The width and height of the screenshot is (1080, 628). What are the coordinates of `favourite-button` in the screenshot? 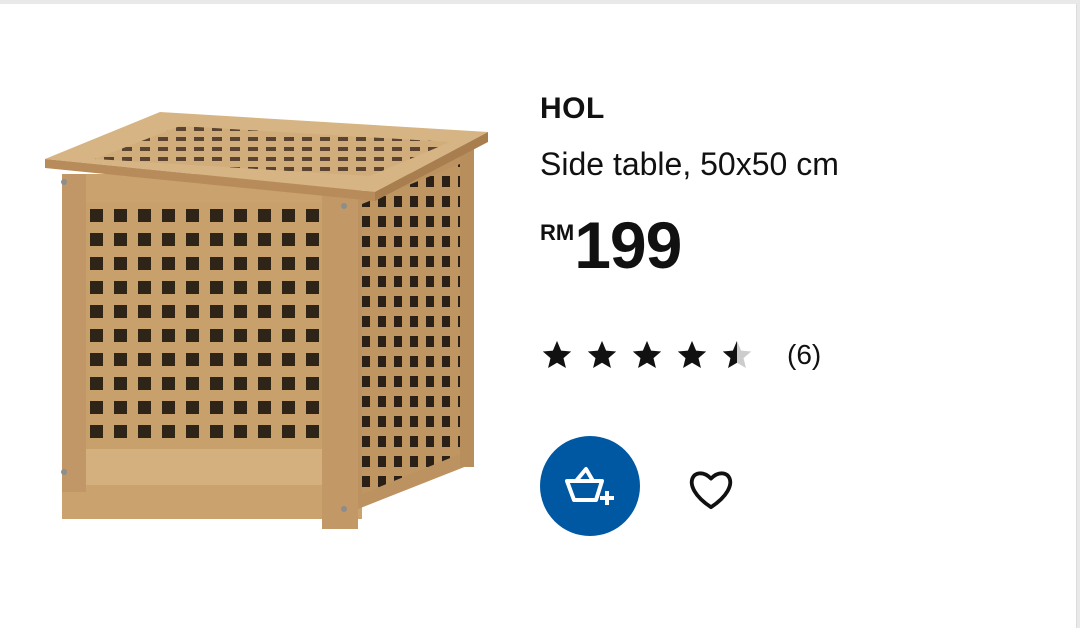 It's located at (711, 490).